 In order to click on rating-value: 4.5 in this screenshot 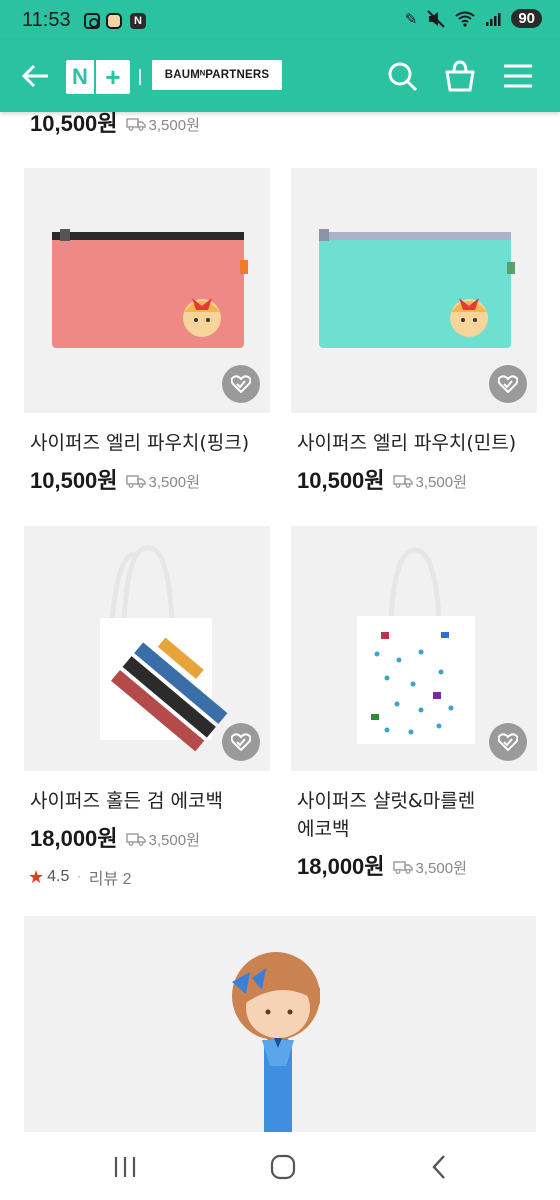, I will do `click(58, 876)`.